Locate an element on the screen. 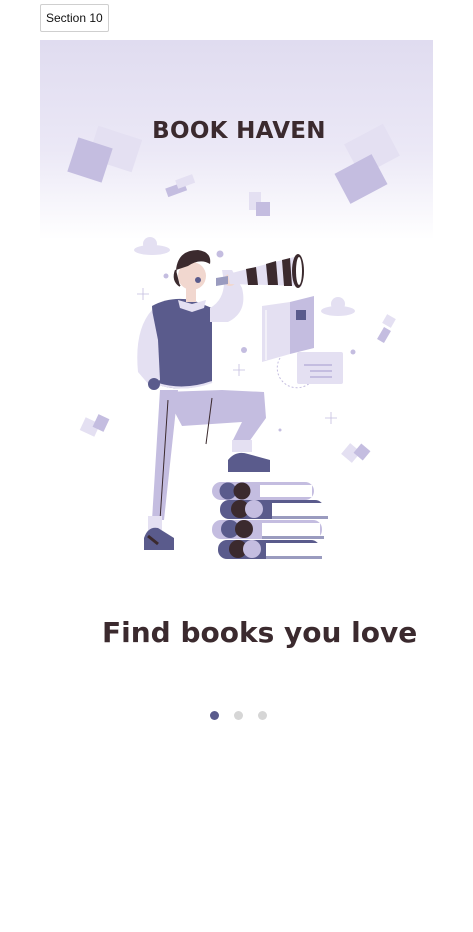 The image size is (473, 932). onboarding-headline: Find books you love is located at coordinates (260, 632).